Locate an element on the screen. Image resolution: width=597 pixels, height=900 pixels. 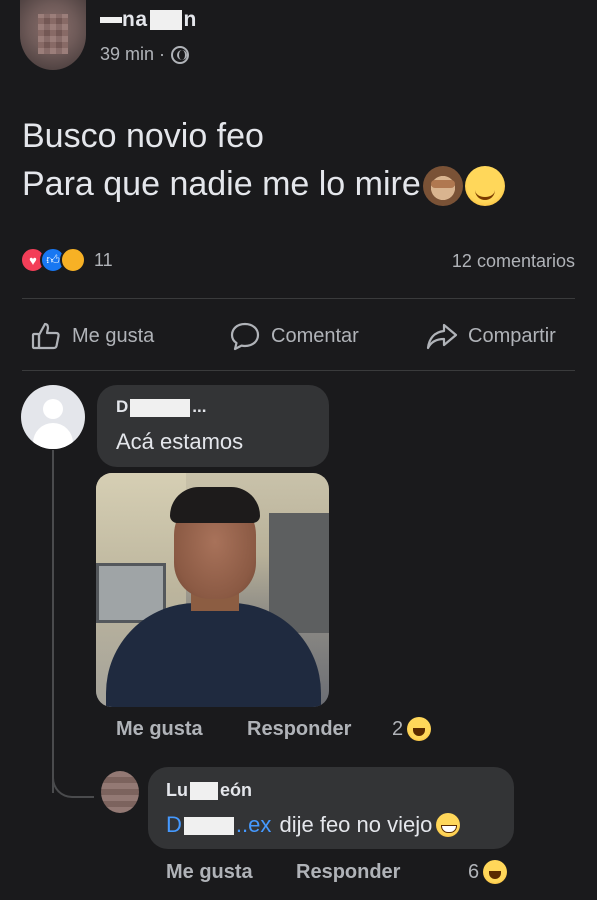
grin-icon is located at coordinates (448, 825).